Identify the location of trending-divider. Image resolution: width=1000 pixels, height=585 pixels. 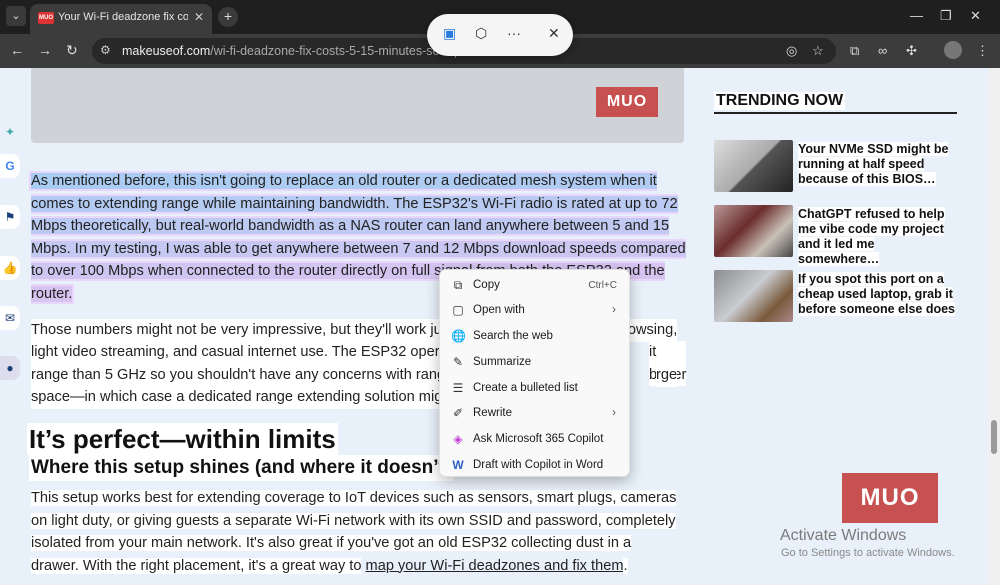
(835, 113).